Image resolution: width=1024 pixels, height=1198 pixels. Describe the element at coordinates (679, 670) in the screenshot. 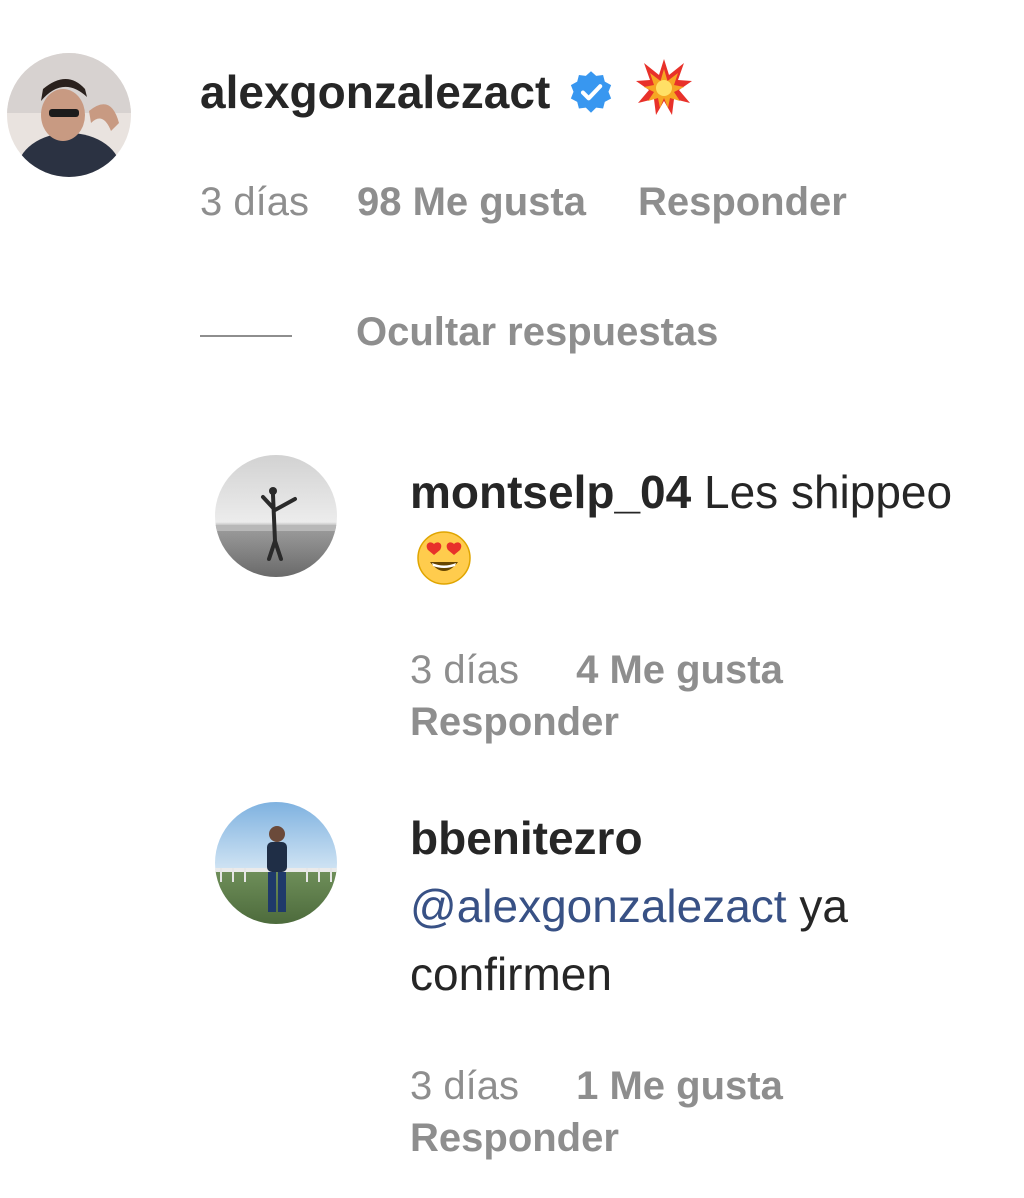

I see `reply-likes: 4 Me gusta` at that location.